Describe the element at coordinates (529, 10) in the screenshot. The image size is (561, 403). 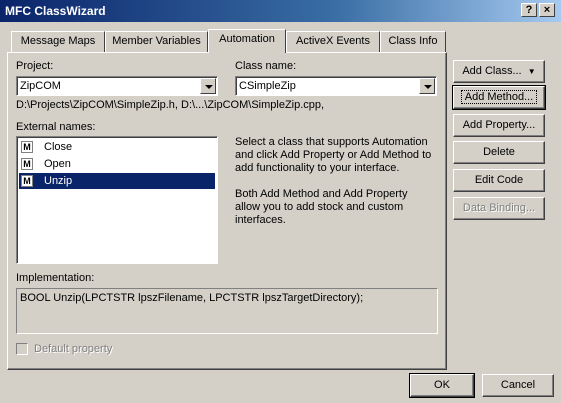
I see `help-icon: ?` at that location.